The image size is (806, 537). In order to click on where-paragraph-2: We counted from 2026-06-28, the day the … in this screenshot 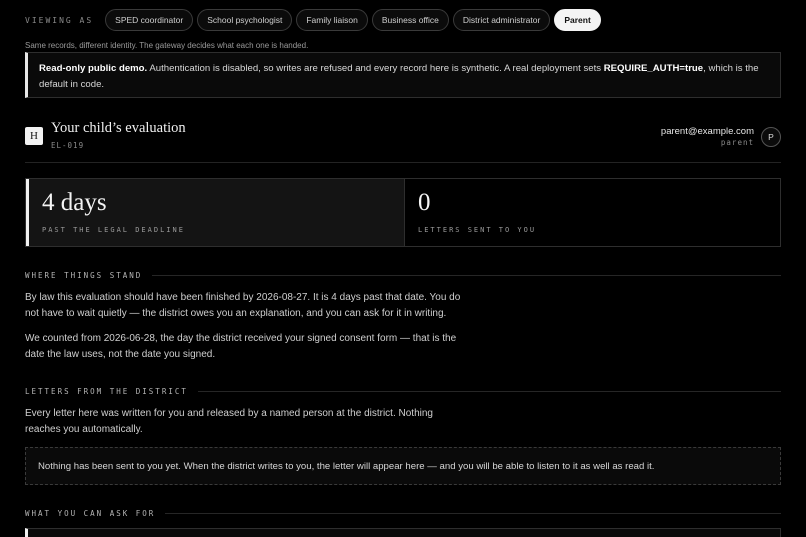, I will do `click(241, 346)`.